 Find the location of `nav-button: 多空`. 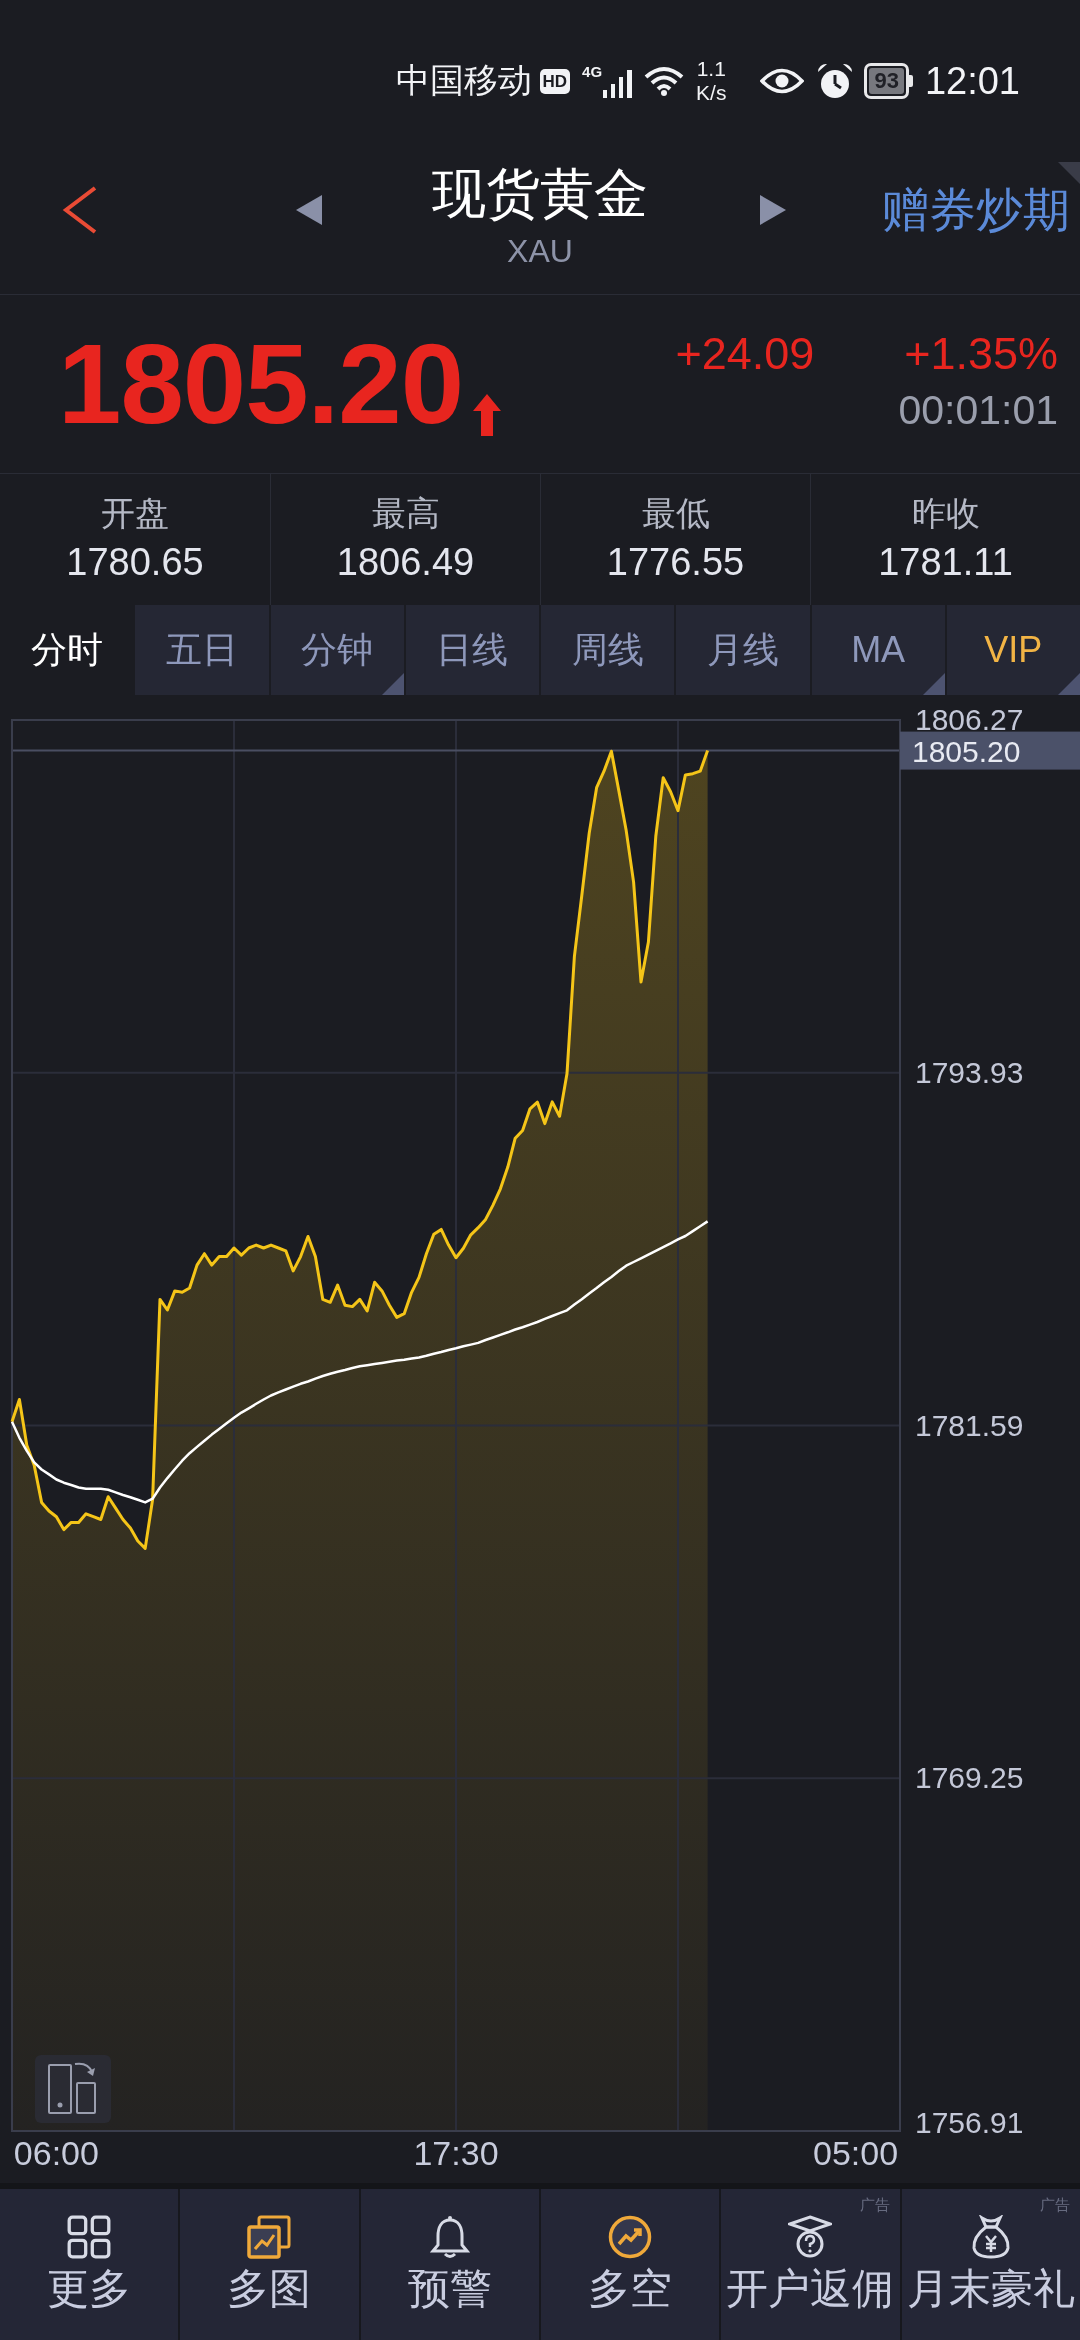

nav-button: 多空 is located at coordinates (630, 2264).